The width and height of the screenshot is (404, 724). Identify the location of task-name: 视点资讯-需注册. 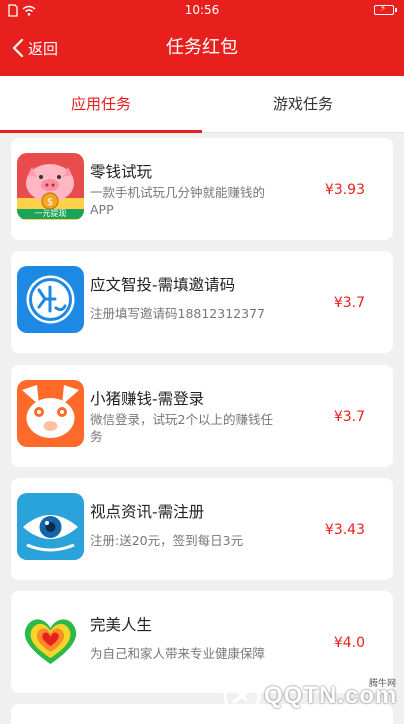
(147, 512).